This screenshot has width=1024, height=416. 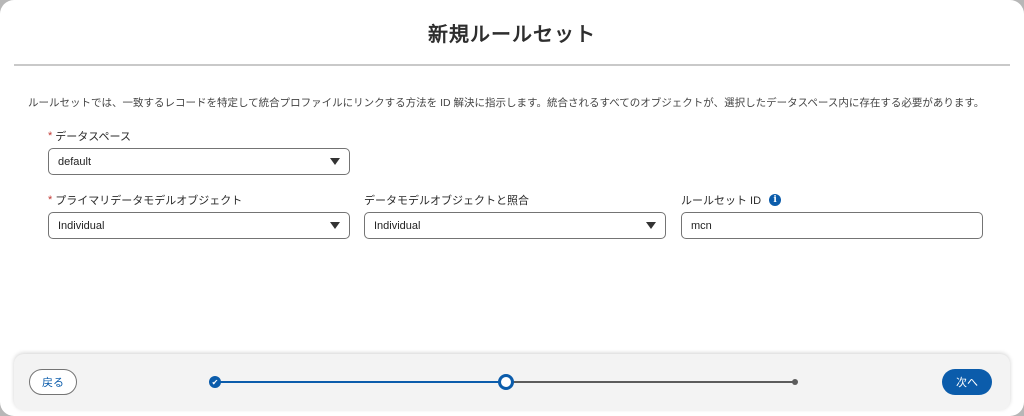 What do you see at coordinates (515, 225) in the screenshot?
I see `reconcile-dmo-select: Individual` at bounding box center [515, 225].